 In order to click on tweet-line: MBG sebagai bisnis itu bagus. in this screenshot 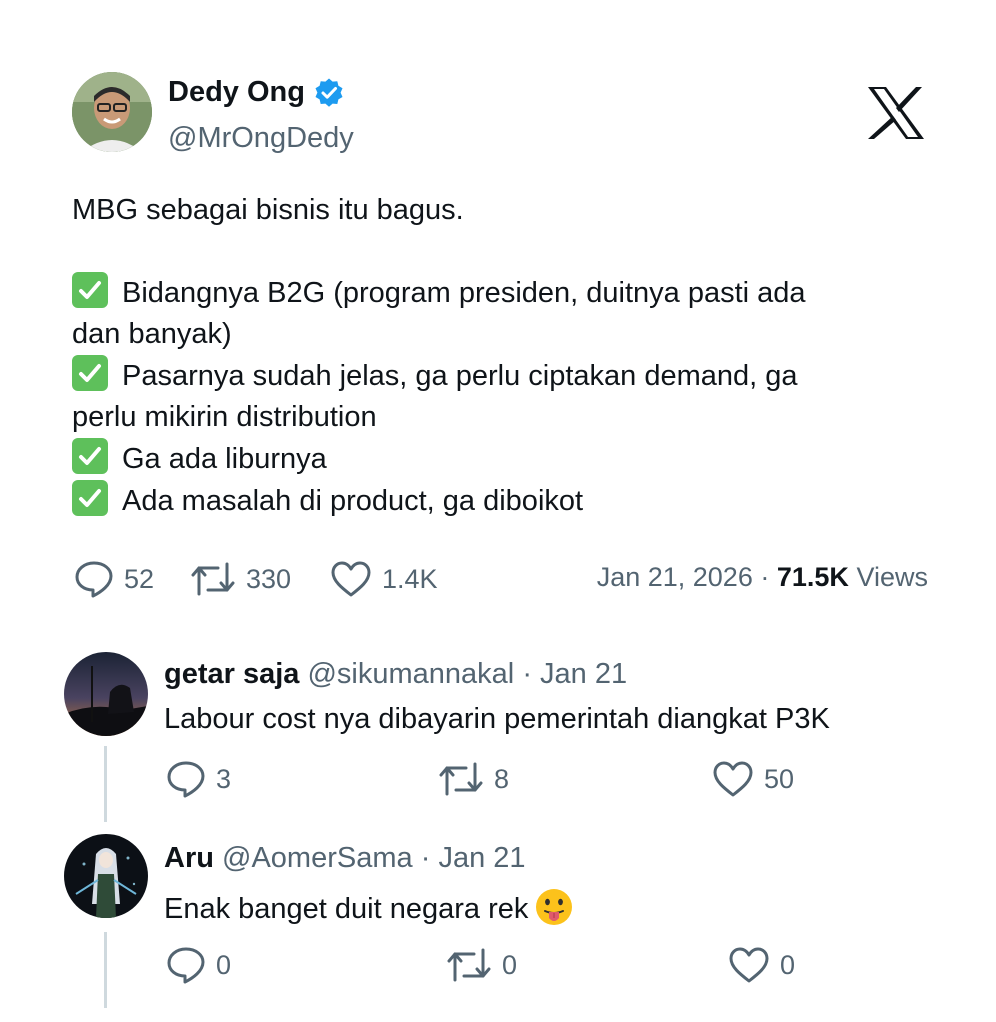, I will do `click(268, 210)`.